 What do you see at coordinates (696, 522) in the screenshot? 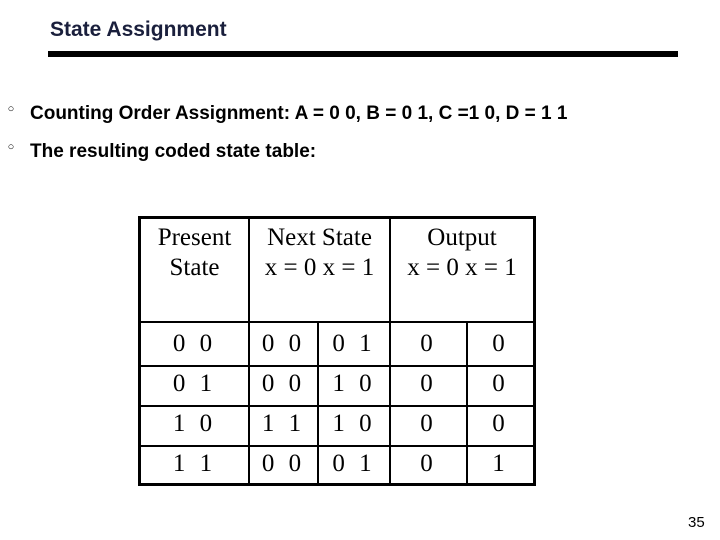
I see `page-number: 35` at bounding box center [696, 522].